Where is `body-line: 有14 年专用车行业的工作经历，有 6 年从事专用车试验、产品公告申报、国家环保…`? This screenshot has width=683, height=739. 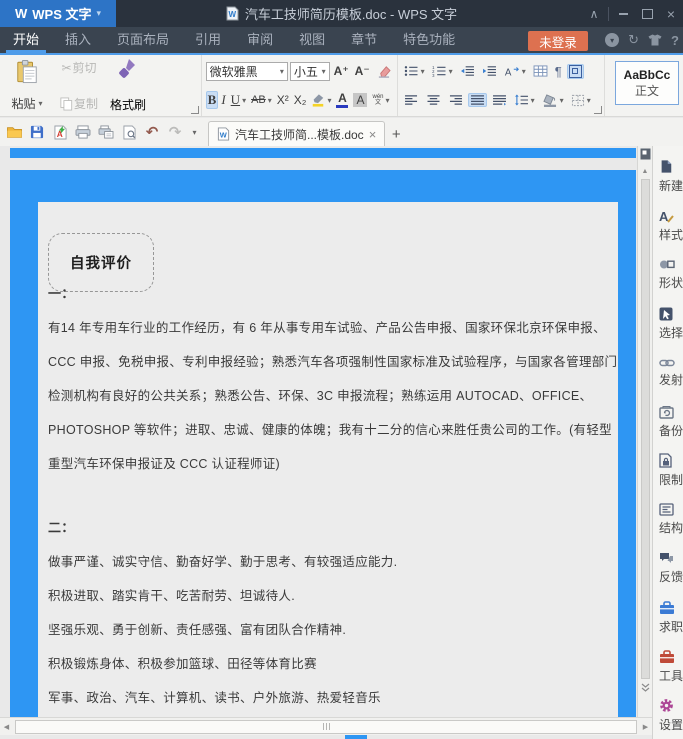
body-line: 有14 年专用车行业的工作经历，有 6 年从事专用车试验、产品公告申报、国家环保… is located at coordinates (327, 328).